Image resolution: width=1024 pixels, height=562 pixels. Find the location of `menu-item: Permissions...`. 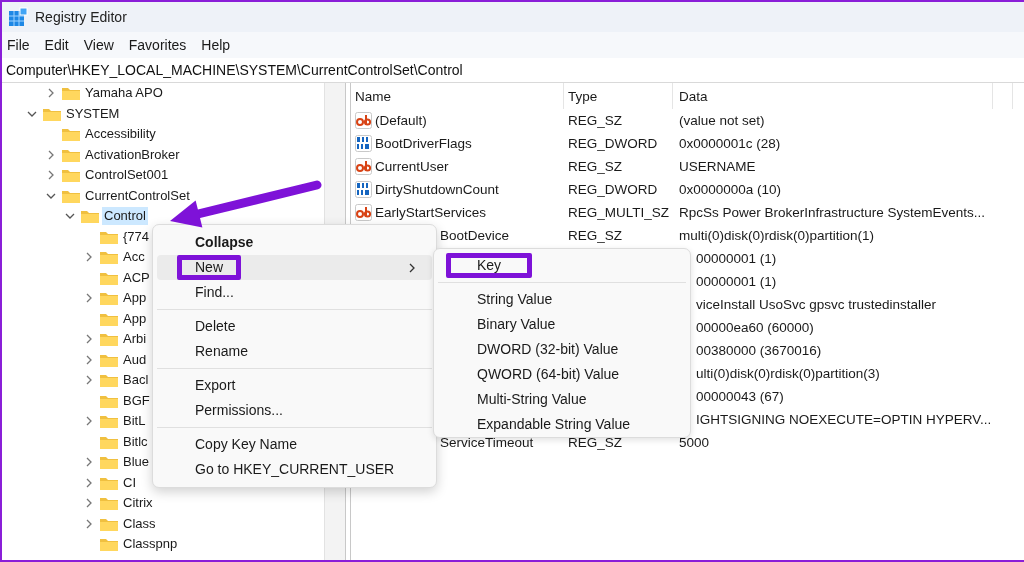

menu-item: Permissions... is located at coordinates (294, 410).